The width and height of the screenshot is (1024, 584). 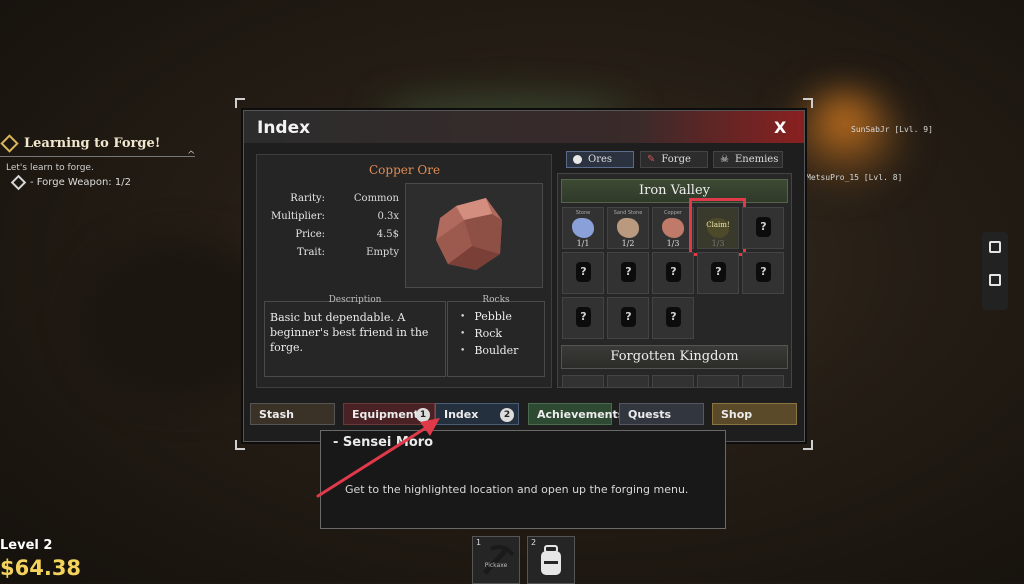 What do you see at coordinates (80, 182) in the screenshot?
I see `quest-task-text: - Forge Weapon: 1/2` at bounding box center [80, 182].